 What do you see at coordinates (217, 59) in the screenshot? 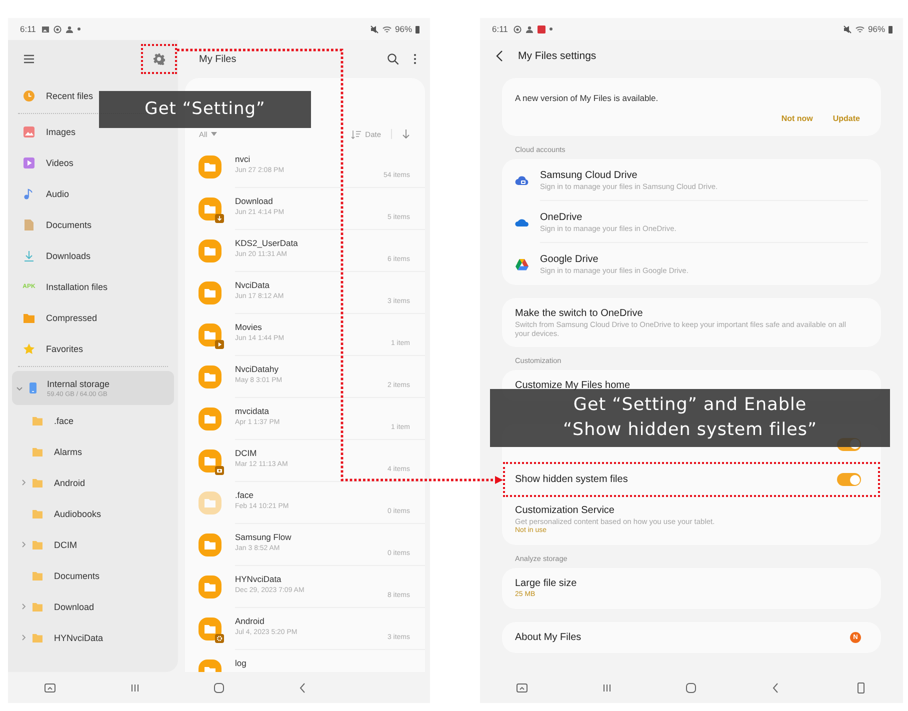
I see `app-title: My Files` at bounding box center [217, 59].